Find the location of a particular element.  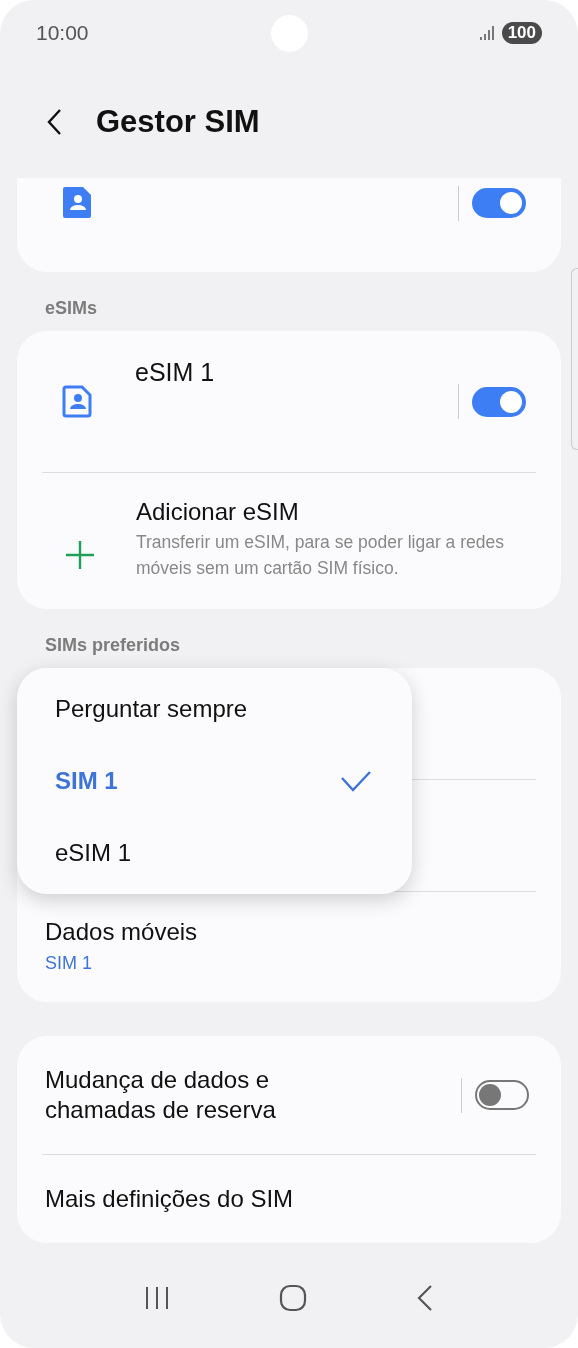

menu-option: SIM 1 is located at coordinates (214, 781).